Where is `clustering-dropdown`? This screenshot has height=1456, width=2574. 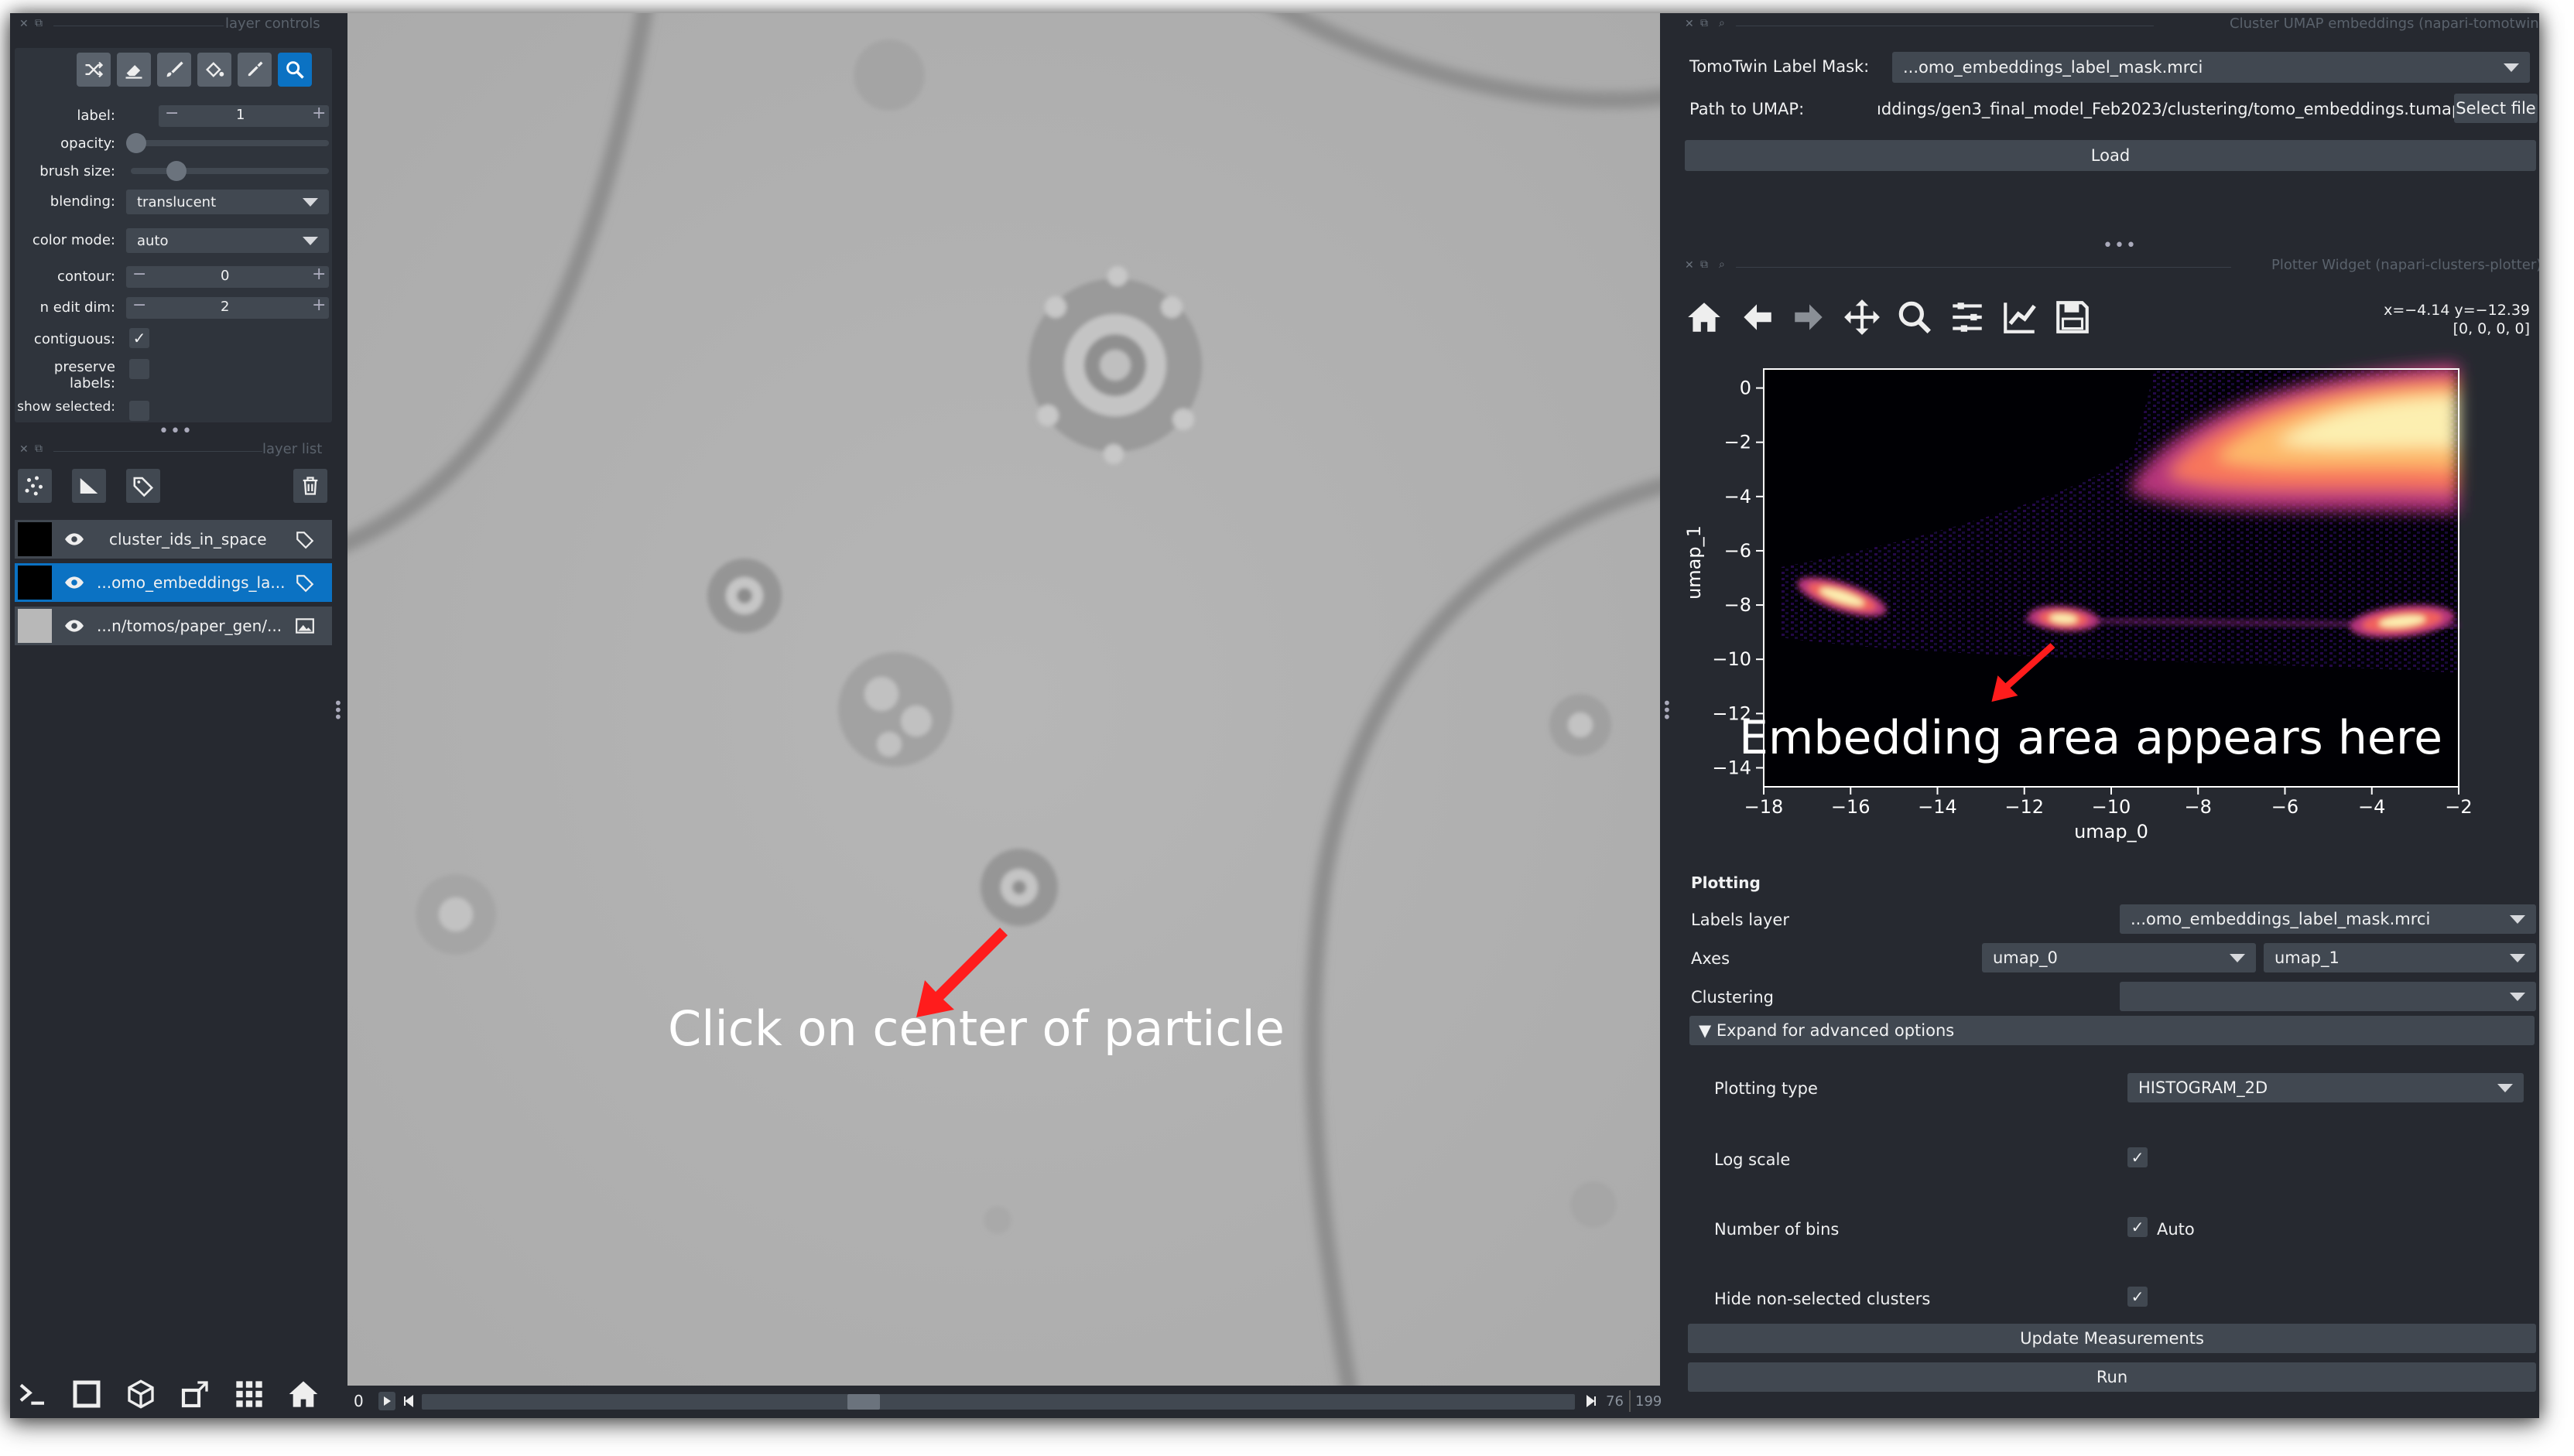
clustering-dropdown is located at coordinates (2328, 997).